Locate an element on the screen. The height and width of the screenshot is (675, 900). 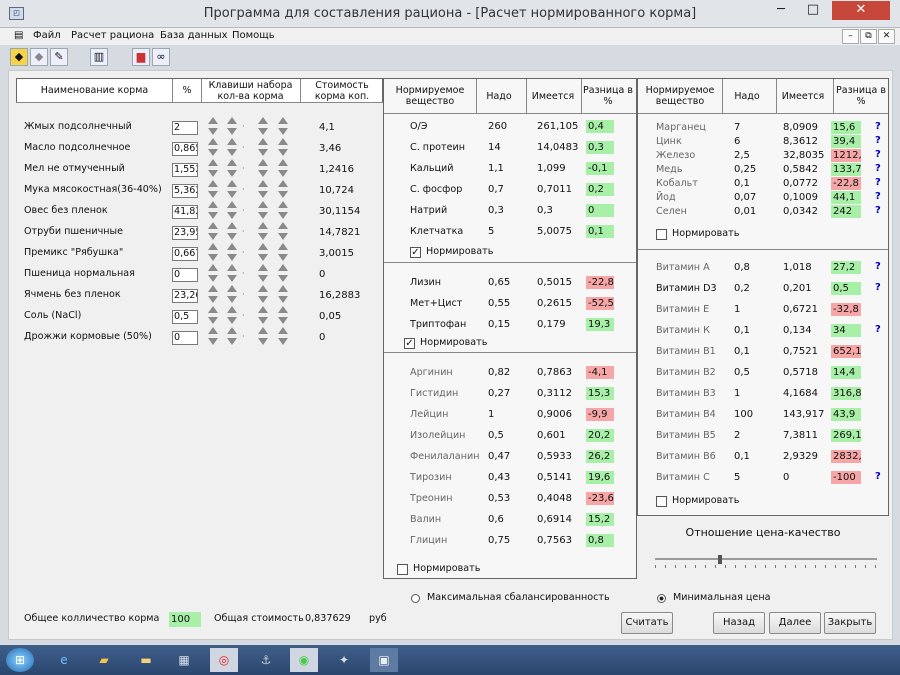
diamond-icon: ◆ is located at coordinates (39, 57).